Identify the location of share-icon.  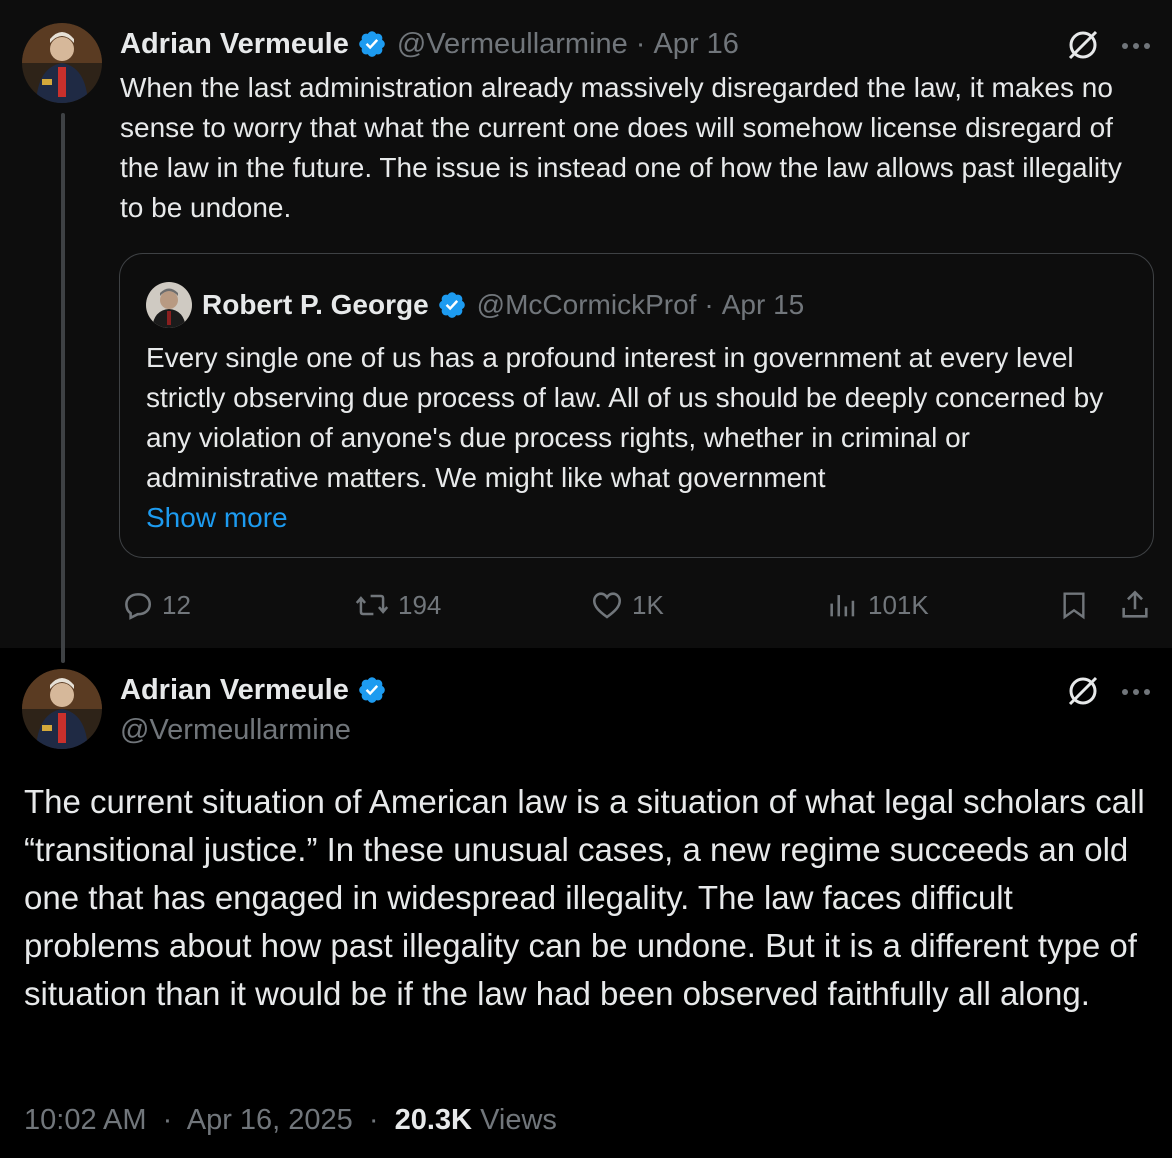
(1135, 604).